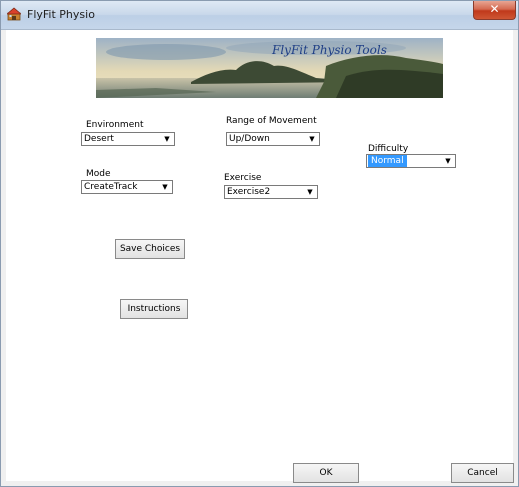  Describe the element at coordinates (61, 14) in the screenshot. I see `window-title: FlyFit Physio` at that location.